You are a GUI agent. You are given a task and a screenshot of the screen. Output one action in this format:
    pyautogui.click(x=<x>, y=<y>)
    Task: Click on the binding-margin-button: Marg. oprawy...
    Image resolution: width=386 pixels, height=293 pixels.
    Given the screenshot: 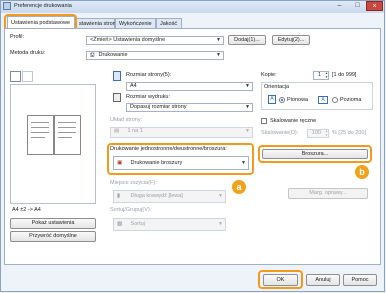 What is the action you would take?
    pyautogui.click(x=328, y=193)
    